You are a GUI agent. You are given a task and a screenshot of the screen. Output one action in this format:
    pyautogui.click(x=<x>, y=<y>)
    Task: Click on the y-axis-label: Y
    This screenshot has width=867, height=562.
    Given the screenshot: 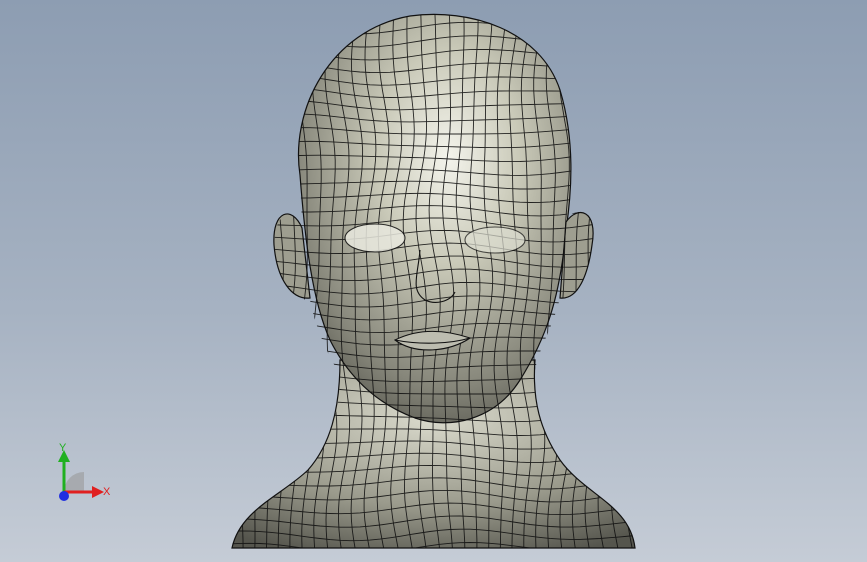 What is the action you would take?
    pyautogui.click(x=63, y=448)
    